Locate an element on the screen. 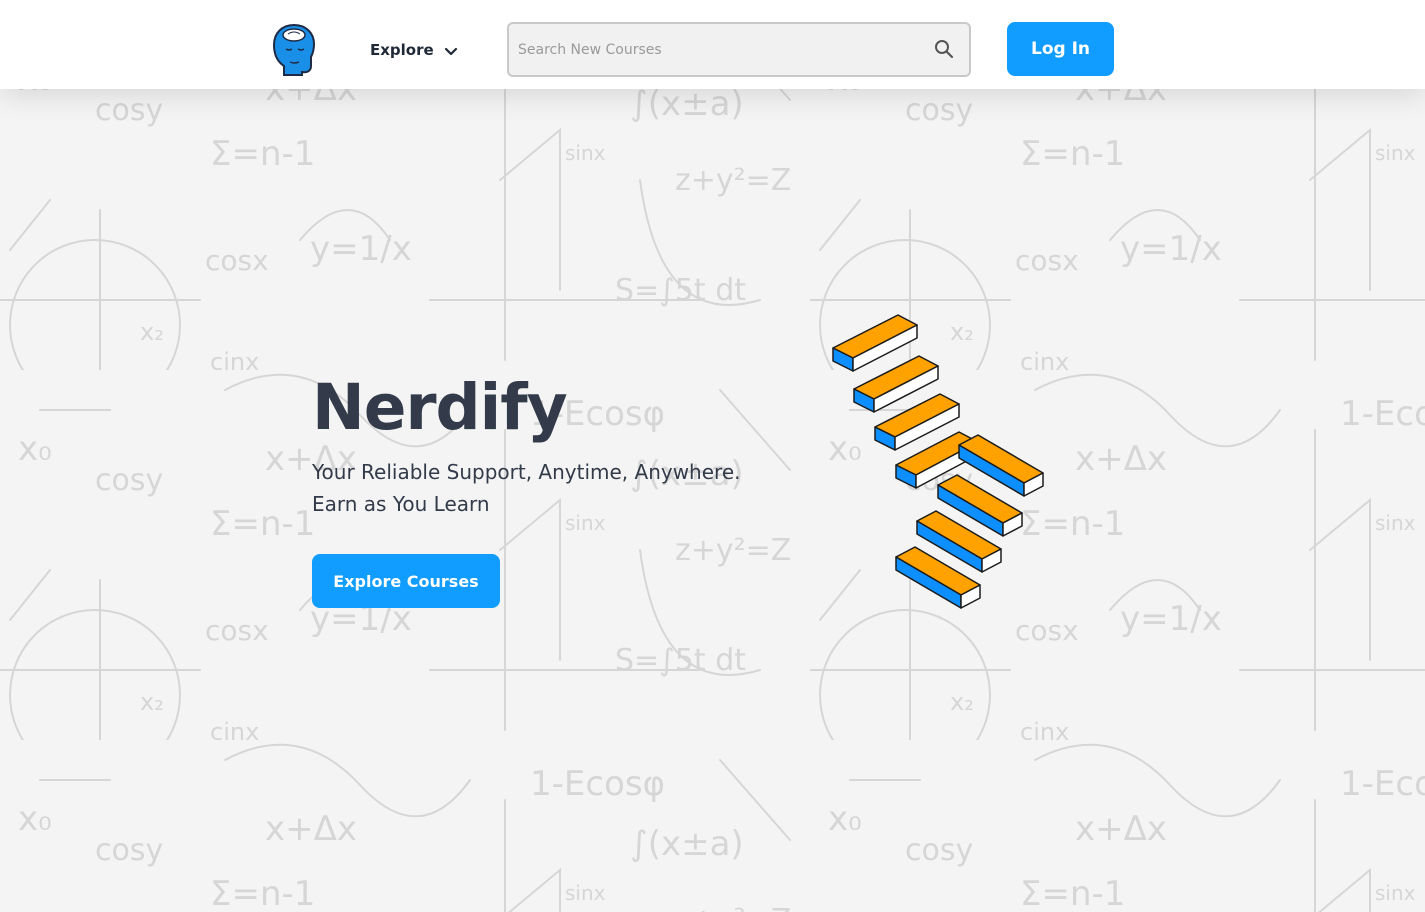  explore-menu: Explore is located at coordinates (414, 50).